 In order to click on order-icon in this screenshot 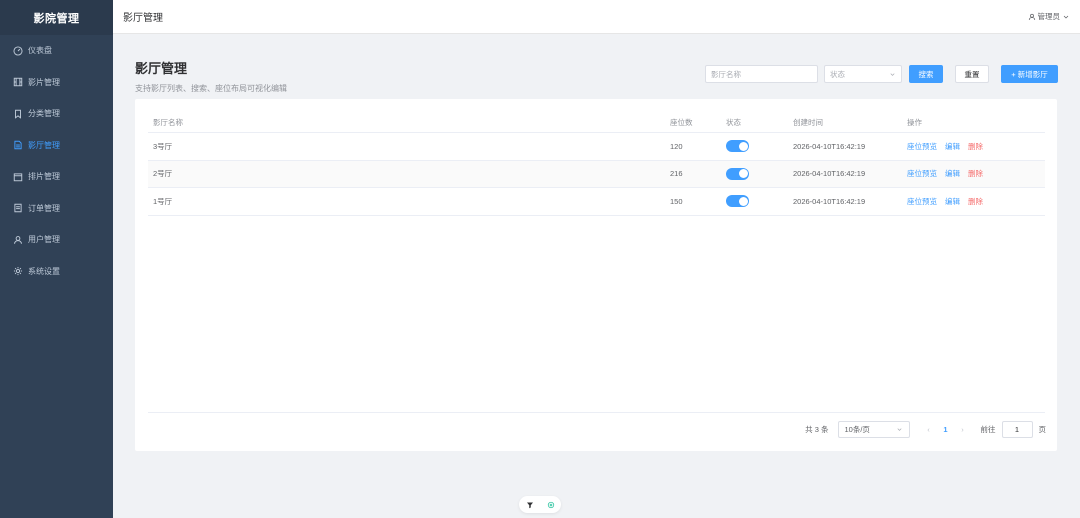, I will do `click(18, 208)`.